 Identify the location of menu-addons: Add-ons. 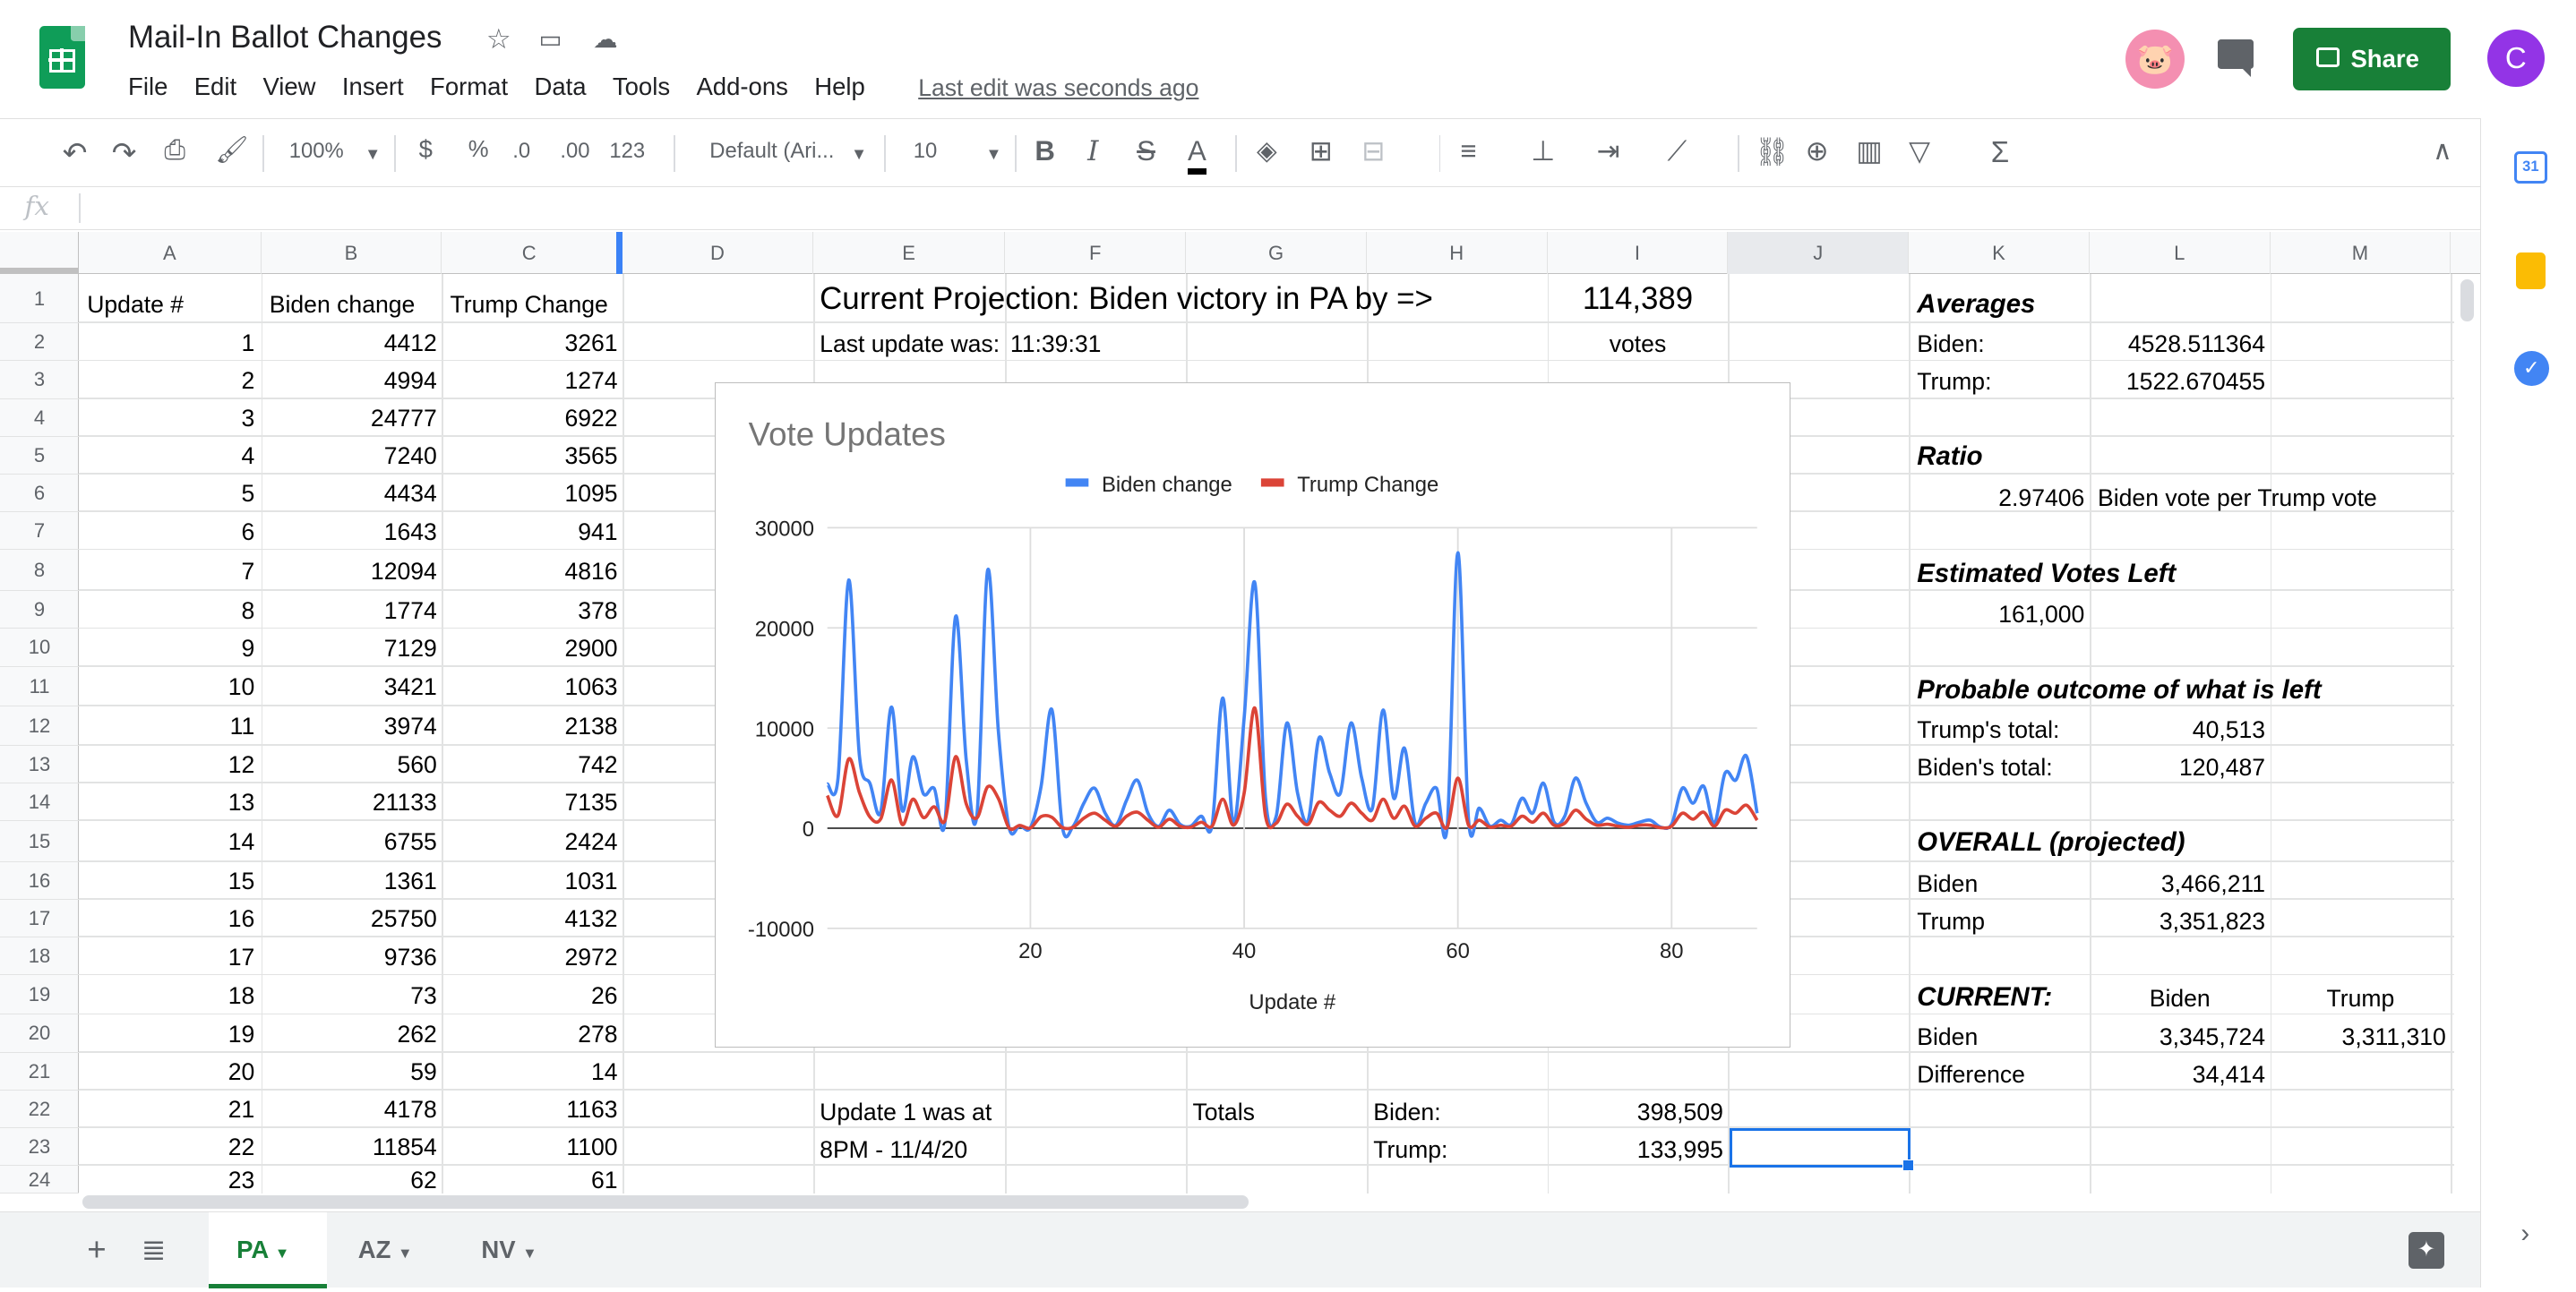
(741, 87).